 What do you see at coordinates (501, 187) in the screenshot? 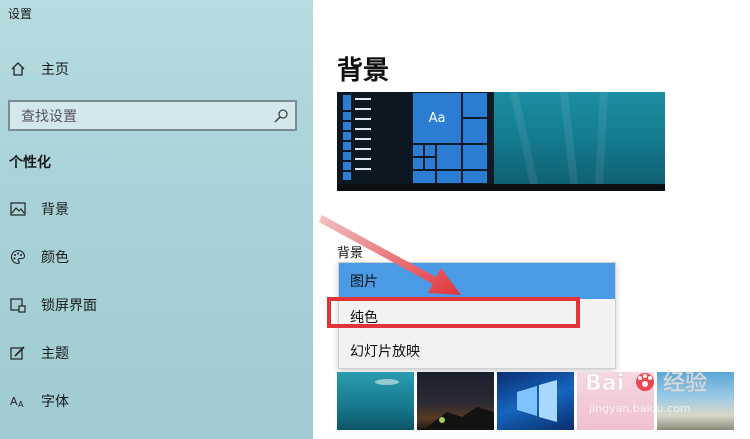
I see `preview-taskbar` at bounding box center [501, 187].